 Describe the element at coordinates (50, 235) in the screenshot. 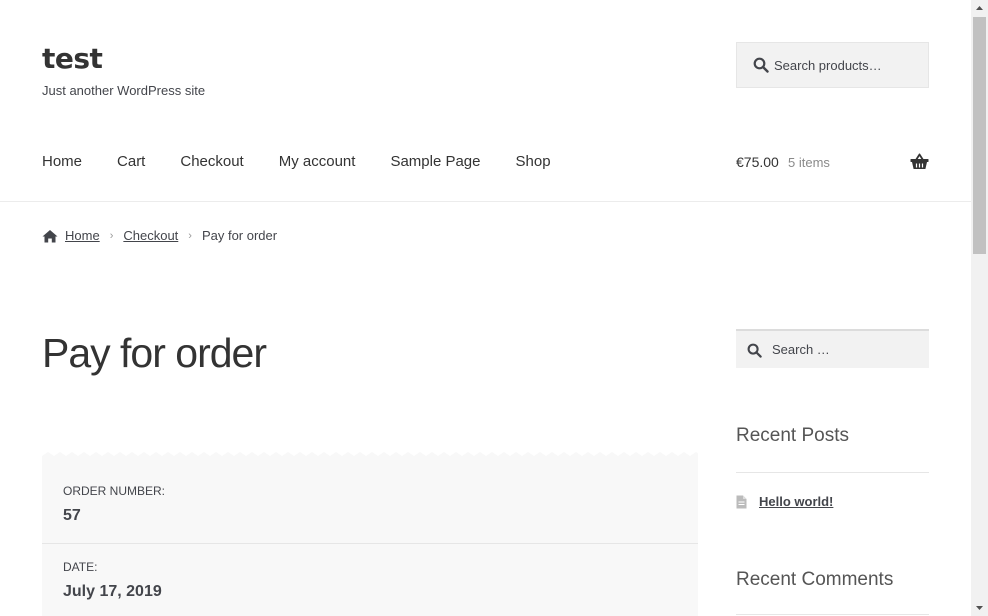

I see `home-icon` at that location.